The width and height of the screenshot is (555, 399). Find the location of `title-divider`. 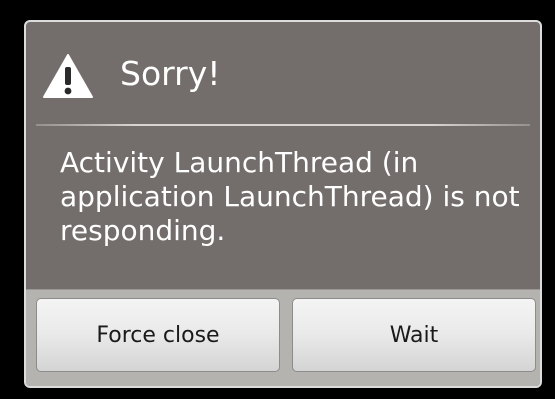

title-divider is located at coordinates (283, 125).